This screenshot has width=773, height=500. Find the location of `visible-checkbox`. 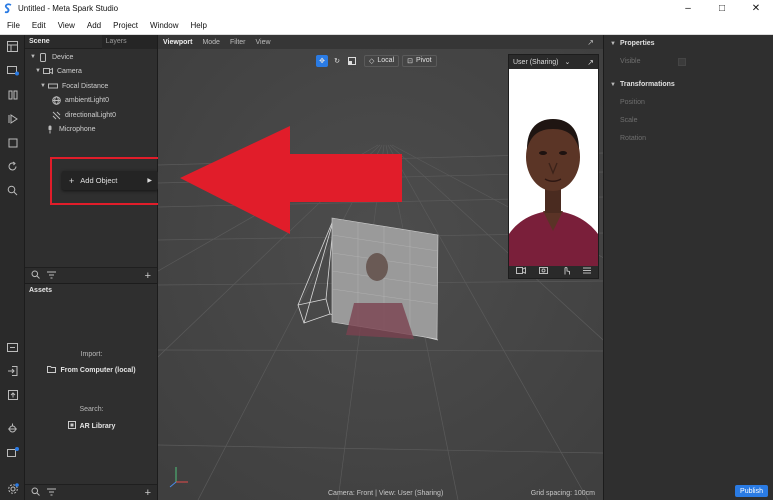

visible-checkbox is located at coordinates (682, 62).